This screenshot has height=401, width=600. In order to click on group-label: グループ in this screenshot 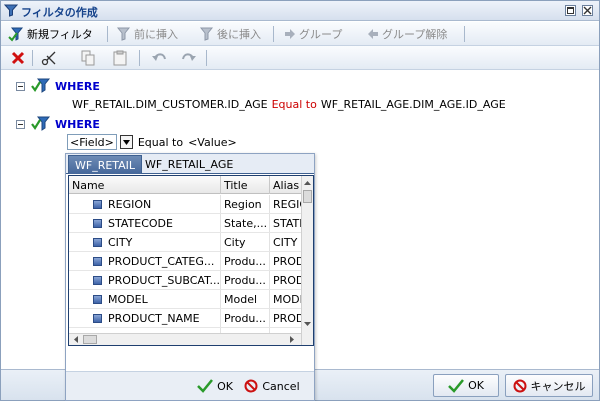, I will do `click(321, 34)`.